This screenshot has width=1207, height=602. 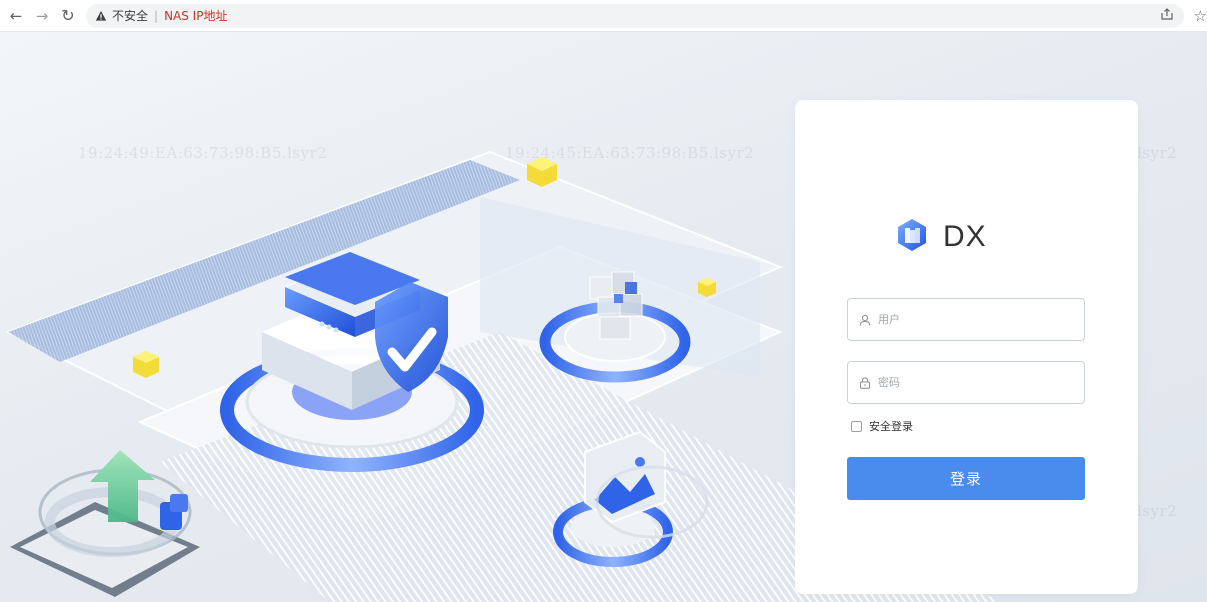 I want to click on secure-login-label: 安全登录, so click(x=891, y=426).